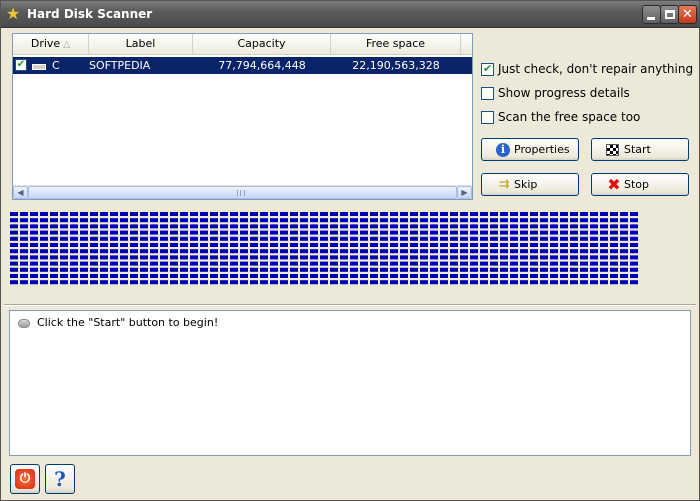 The image size is (700, 501). Describe the element at coordinates (464, 192) in the screenshot. I see `scroll-right-button: ▶` at that location.